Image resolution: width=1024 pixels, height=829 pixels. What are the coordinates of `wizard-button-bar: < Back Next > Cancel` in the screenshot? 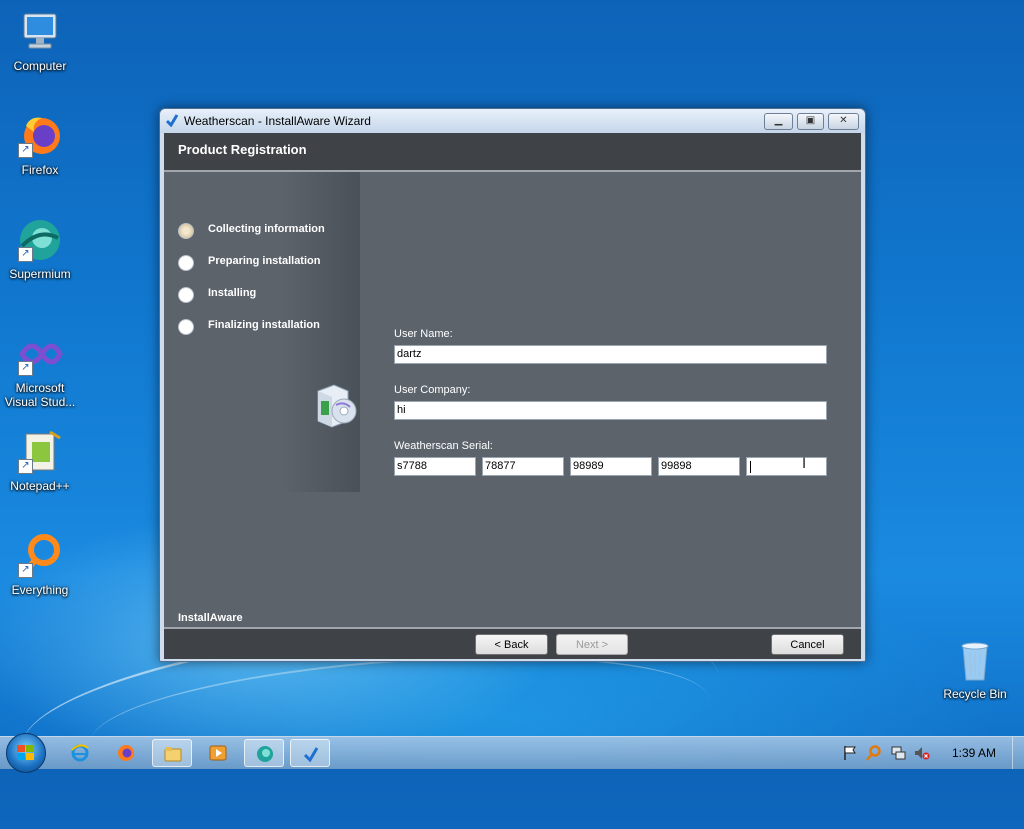 It's located at (512, 643).